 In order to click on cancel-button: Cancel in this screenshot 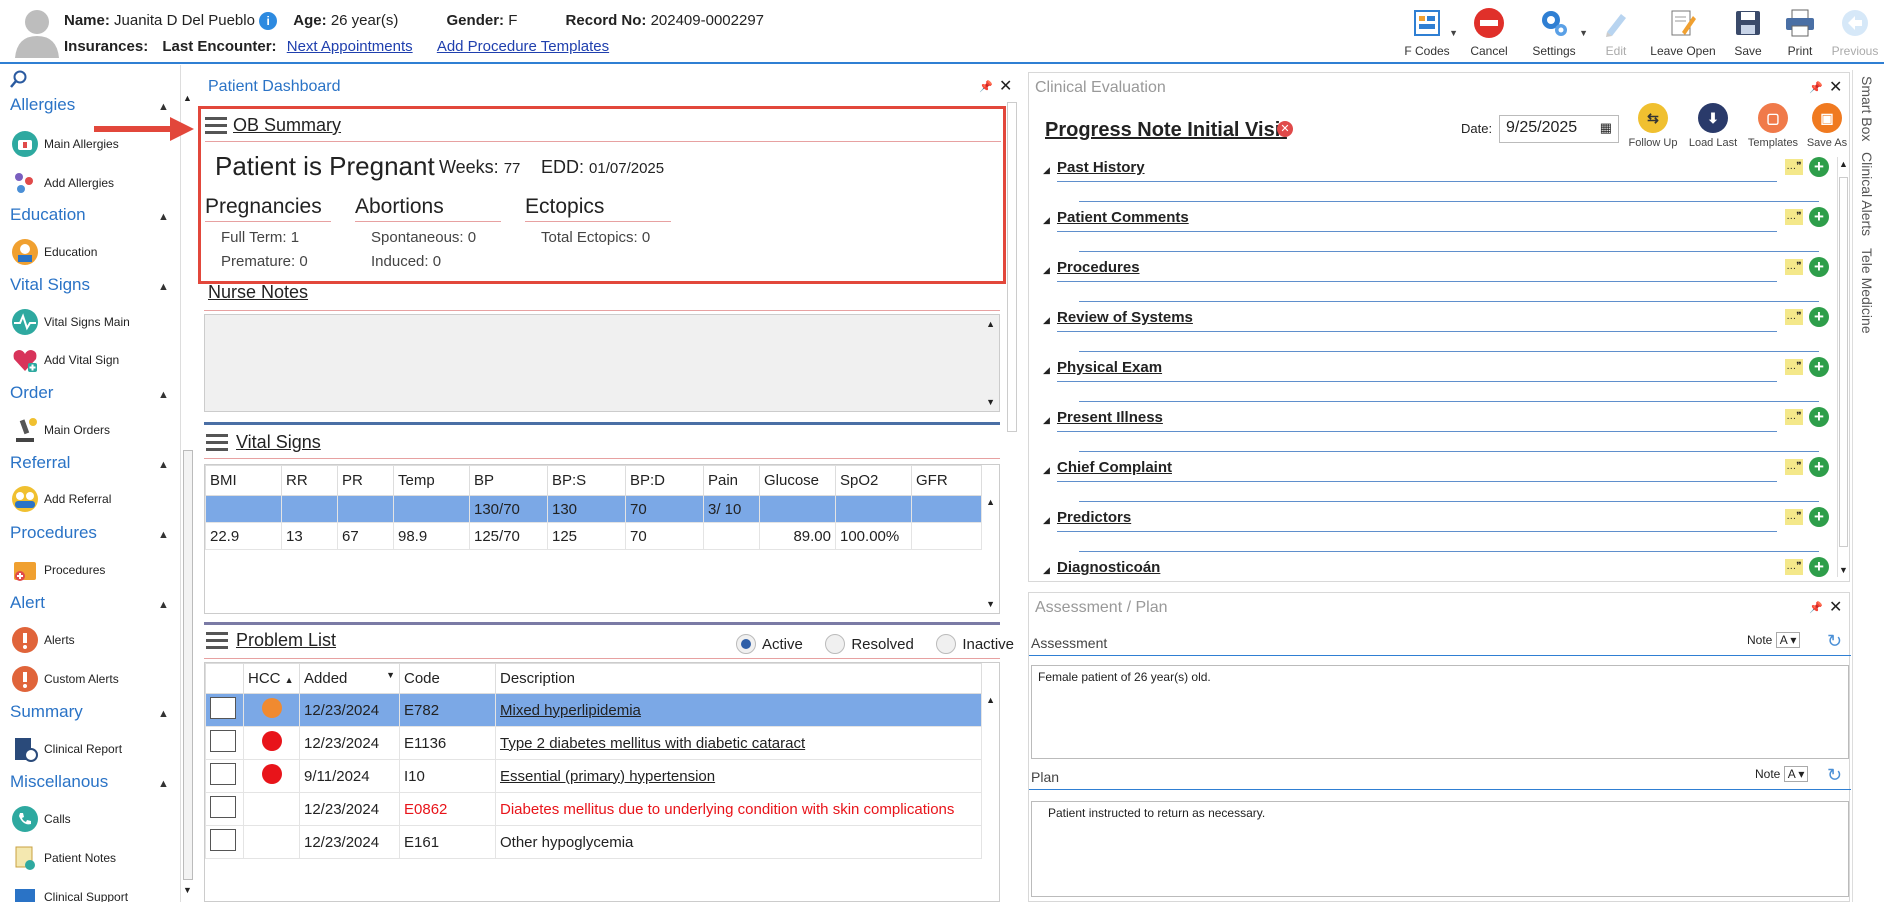, I will do `click(1489, 31)`.